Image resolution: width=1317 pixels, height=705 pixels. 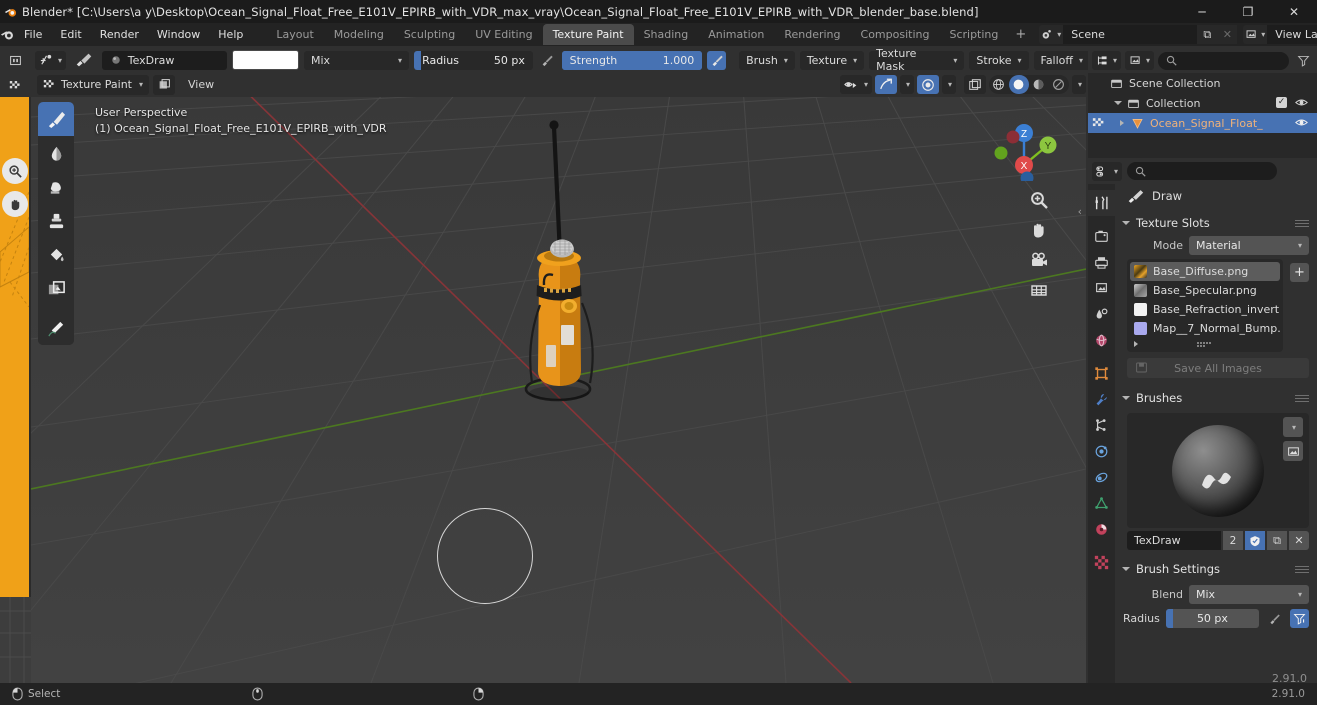 I want to click on viewport-overlay-toggle, so click(x=164, y=84).